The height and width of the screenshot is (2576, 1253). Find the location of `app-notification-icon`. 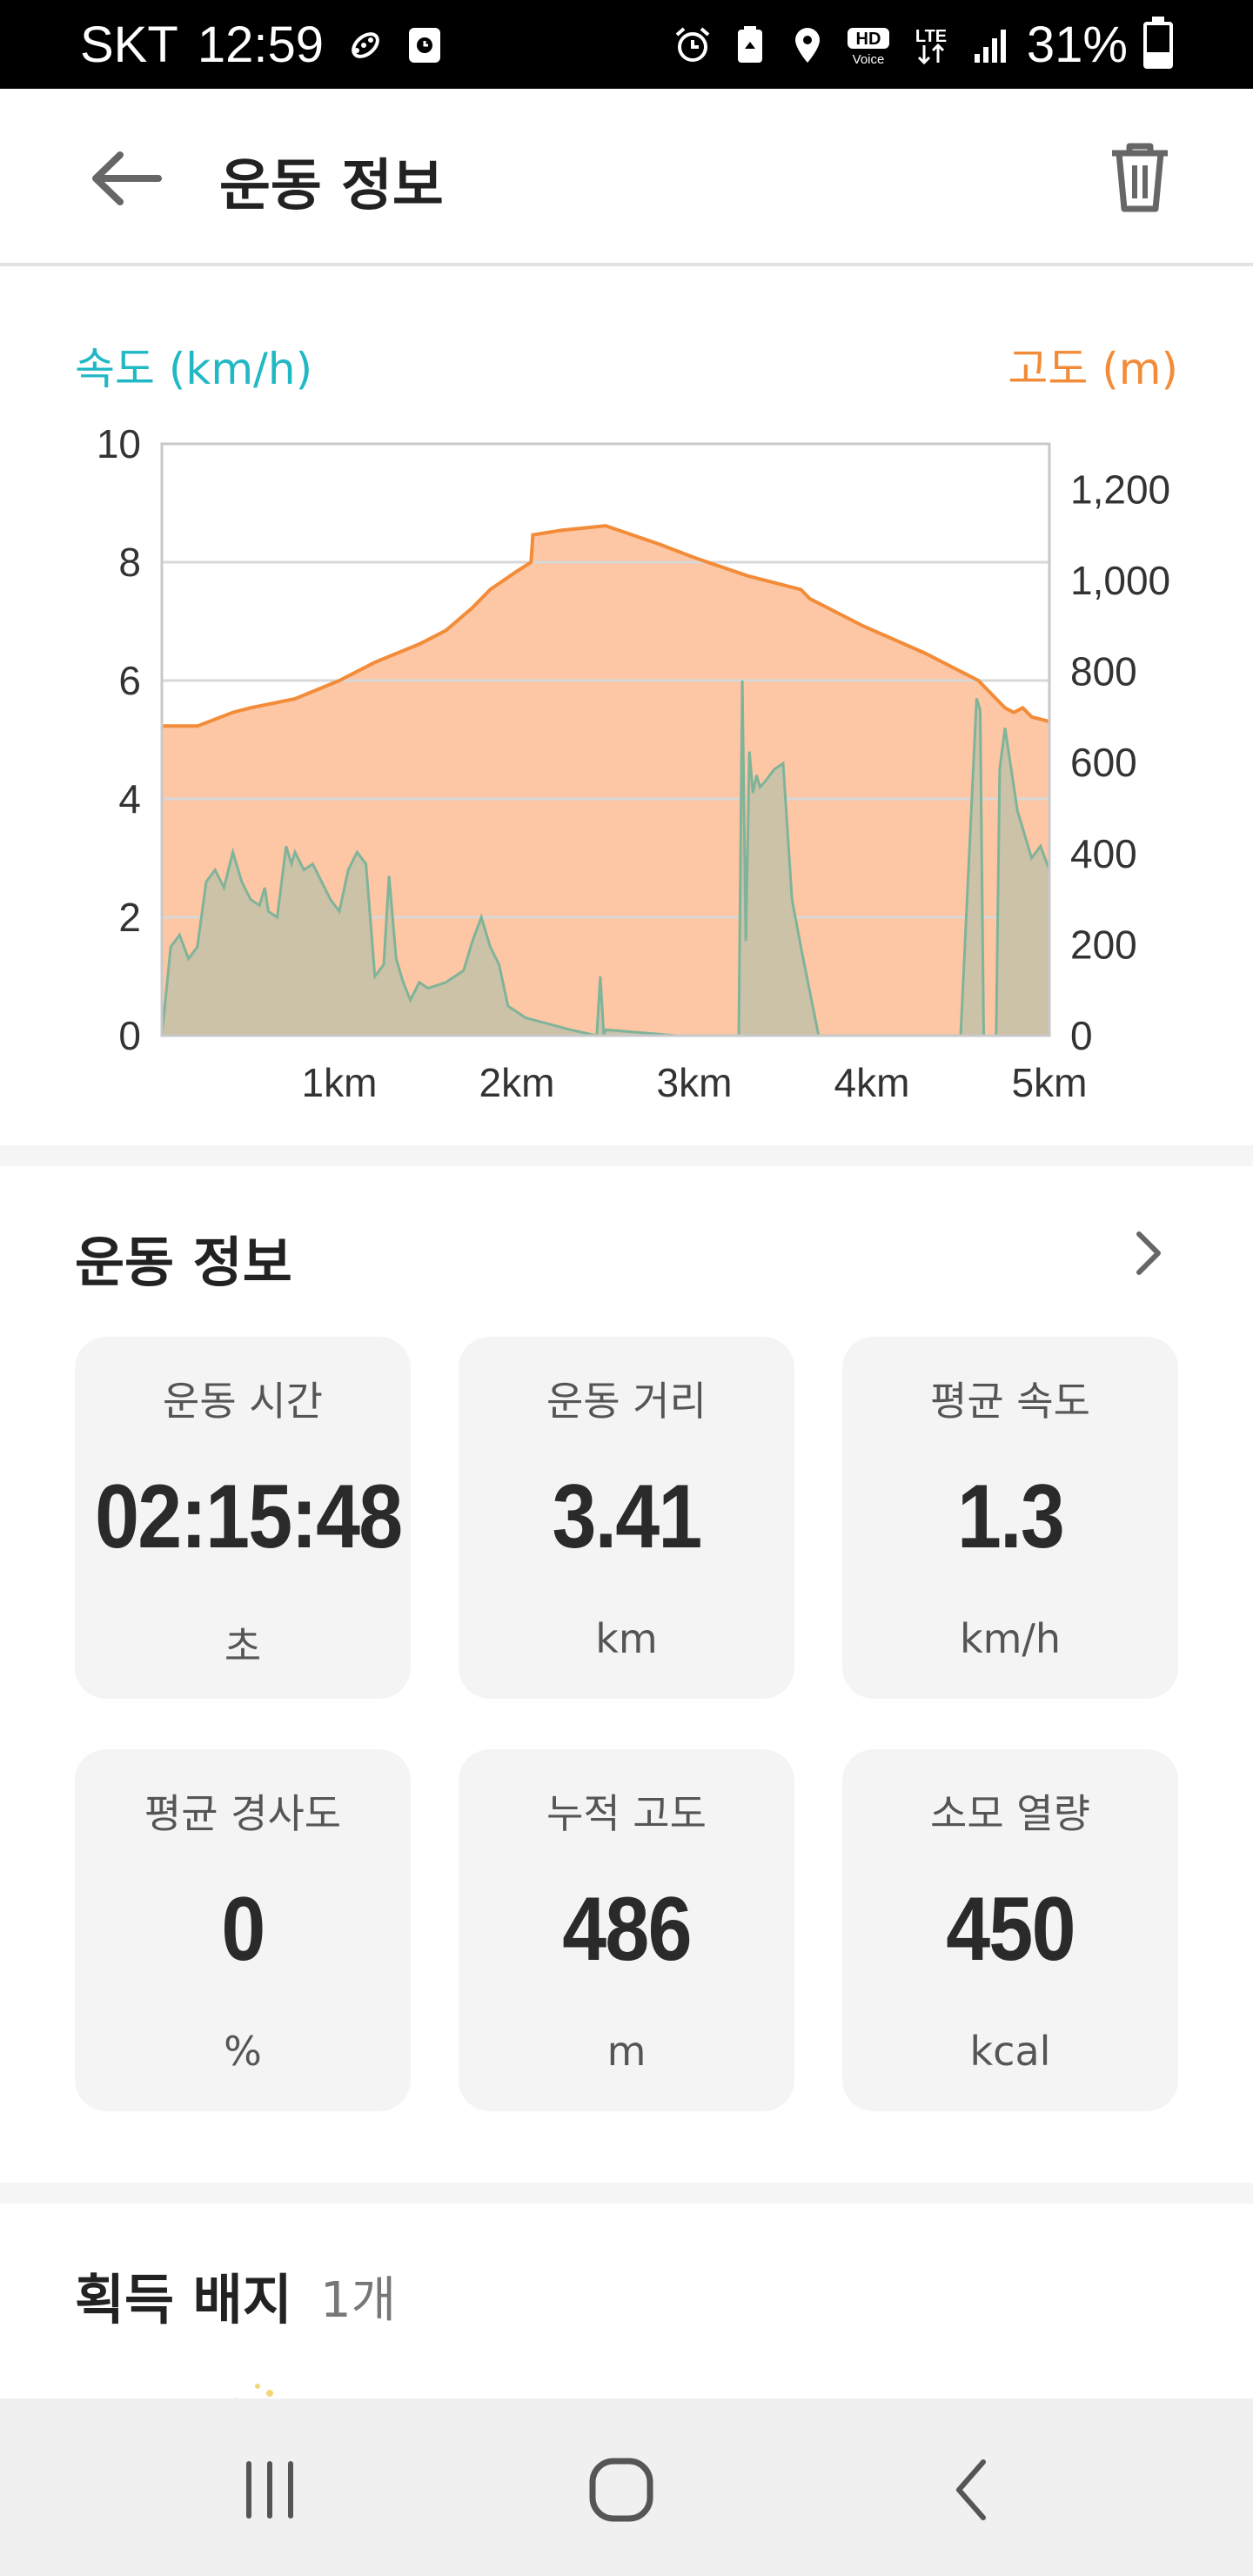

app-notification-icon is located at coordinates (425, 45).